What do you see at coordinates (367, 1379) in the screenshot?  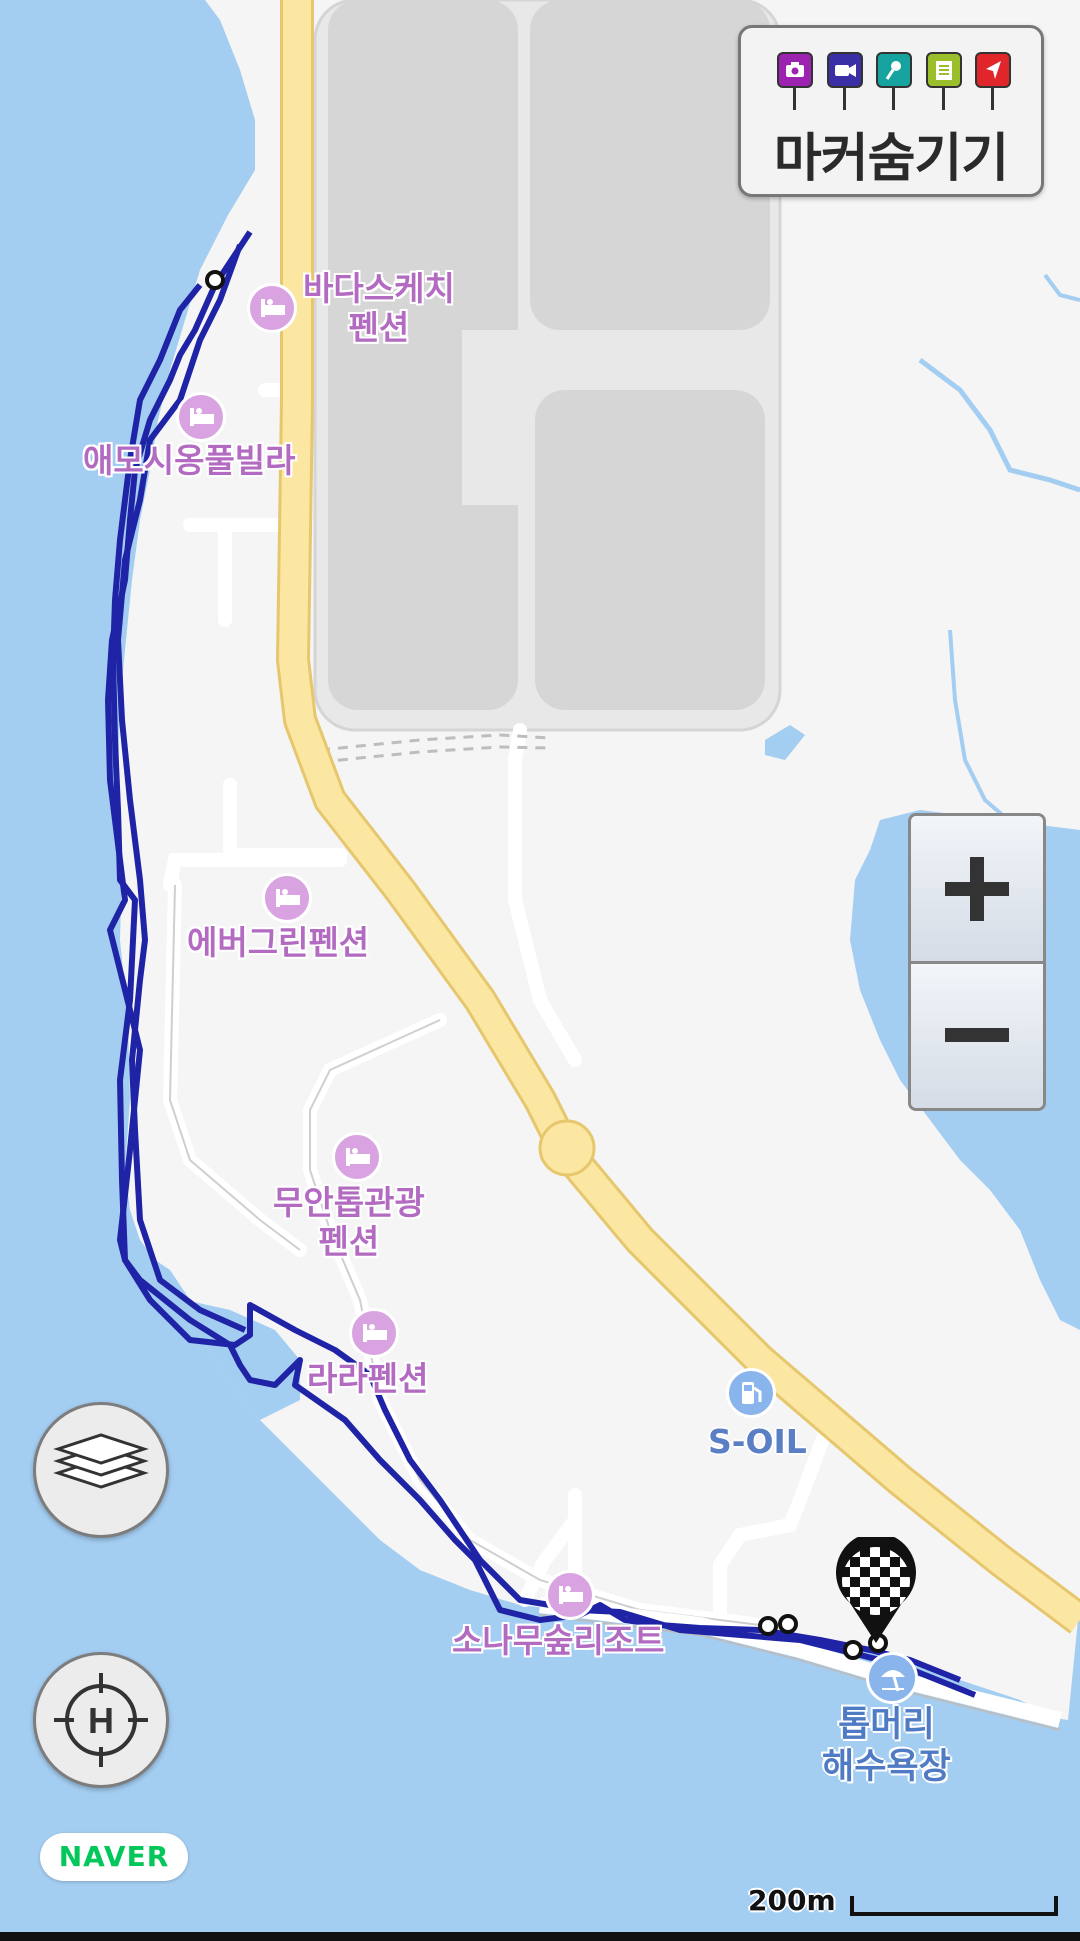 I see `poi-label: 라라펜션` at bounding box center [367, 1379].